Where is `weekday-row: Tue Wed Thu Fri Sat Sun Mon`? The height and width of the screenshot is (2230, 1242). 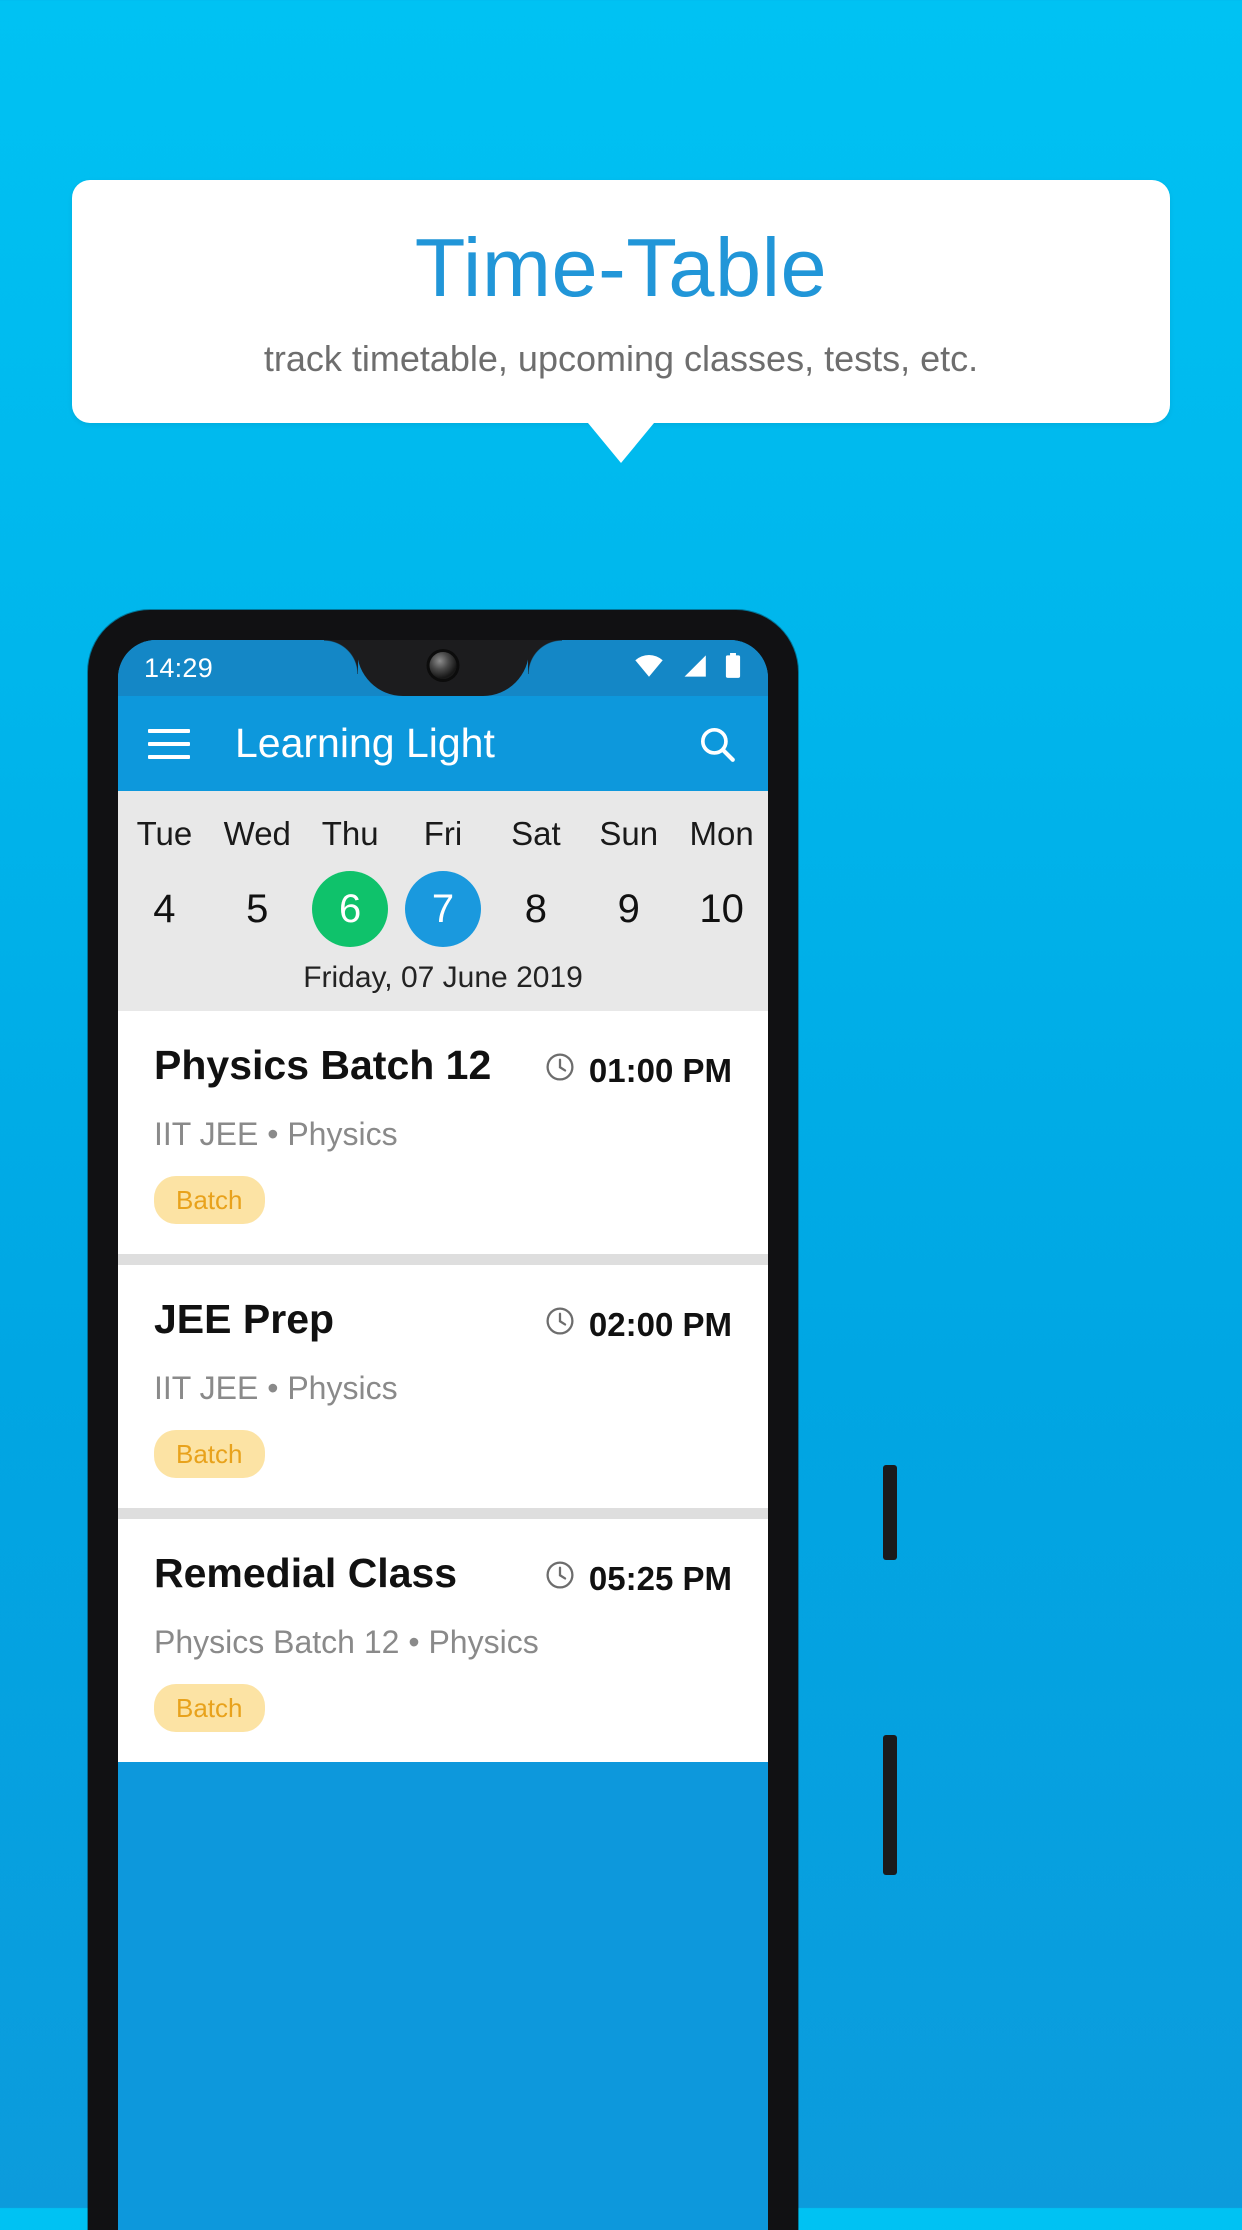
weekday-row: Tue Wed Thu Fri Sat Sun Mon is located at coordinates (443, 834).